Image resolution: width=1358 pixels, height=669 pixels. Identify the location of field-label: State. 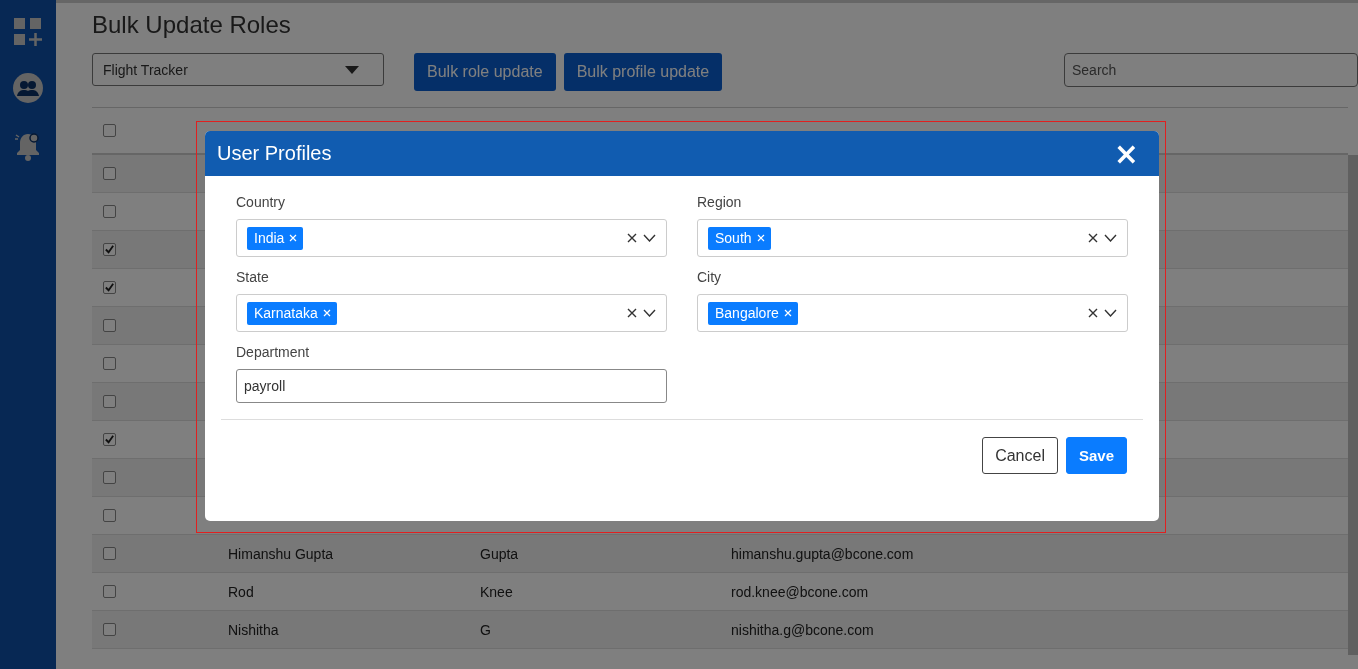
(253, 277).